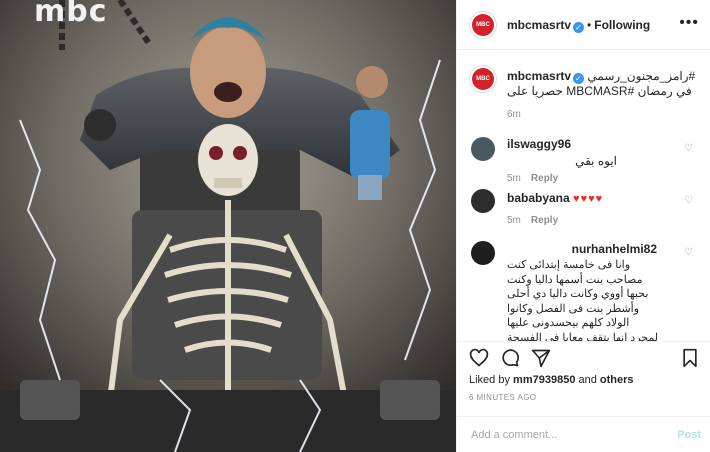  I want to click on comment-username: ilswaggy96, so click(539, 144).